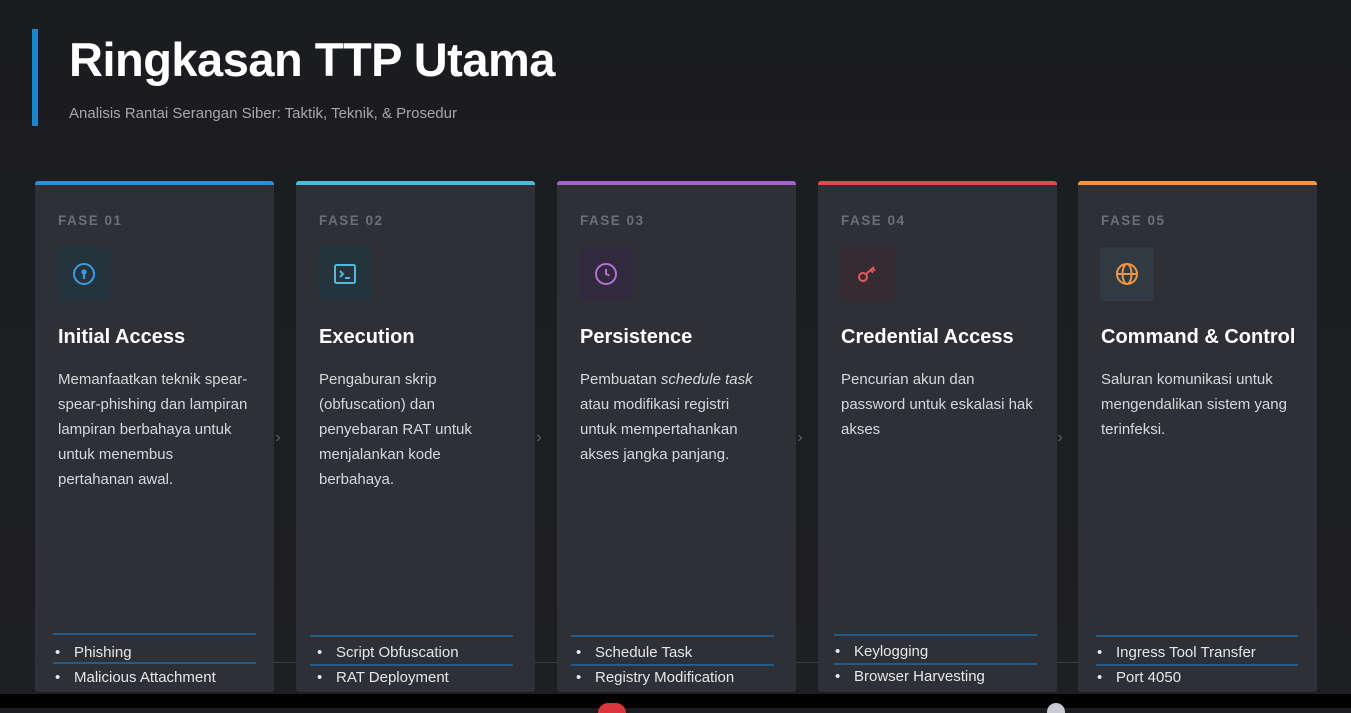 This screenshot has height=713, width=1351. What do you see at coordinates (655, 404) in the screenshot?
I see `desc-line: atau modifikasi registri` at bounding box center [655, 404].